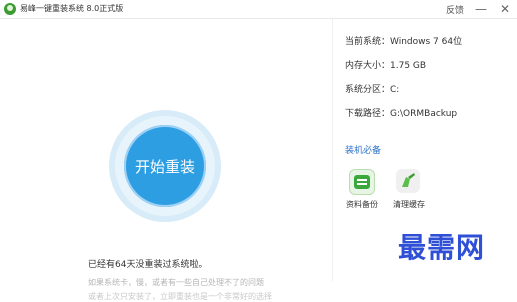  I want to click on memory-value: 1.75 GB, so click(408, 66).